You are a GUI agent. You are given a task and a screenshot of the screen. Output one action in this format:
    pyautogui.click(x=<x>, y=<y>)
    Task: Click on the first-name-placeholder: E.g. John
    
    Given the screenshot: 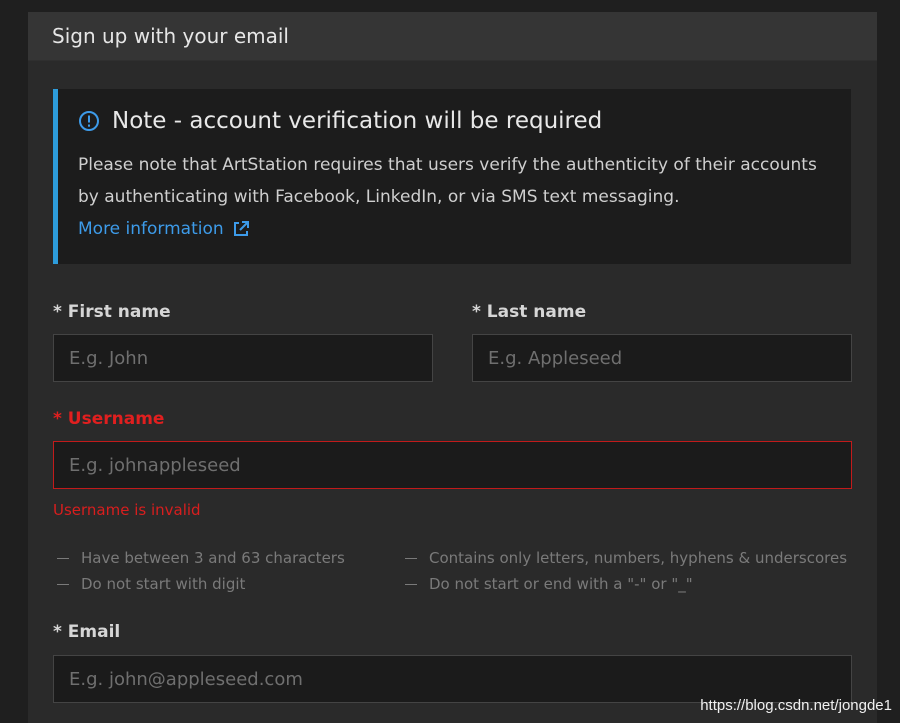 What is the action you would take?
    pyautogui.click(x=109, y=358)
    